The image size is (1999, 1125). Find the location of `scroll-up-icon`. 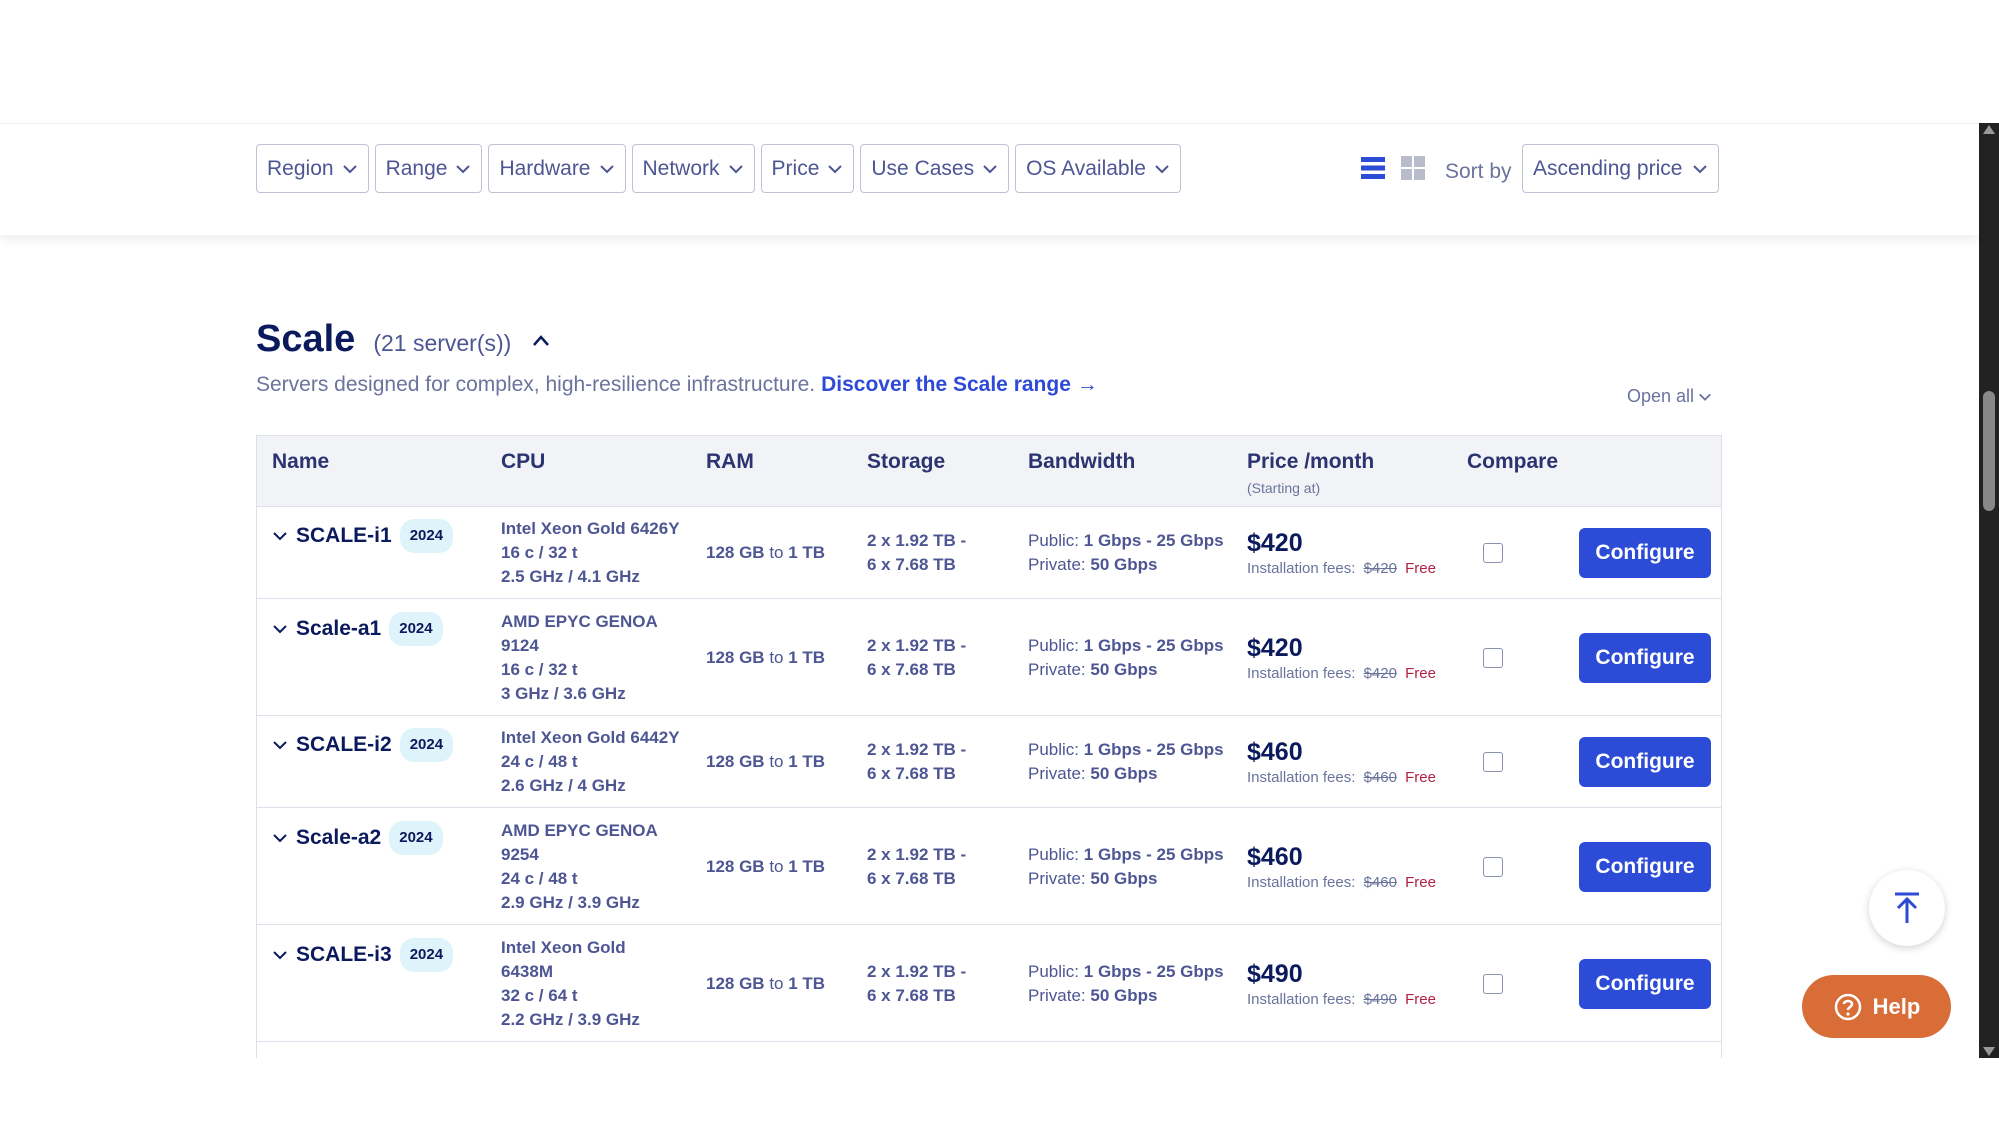

scroll-up-icon is located at coordinates (1989, 129).